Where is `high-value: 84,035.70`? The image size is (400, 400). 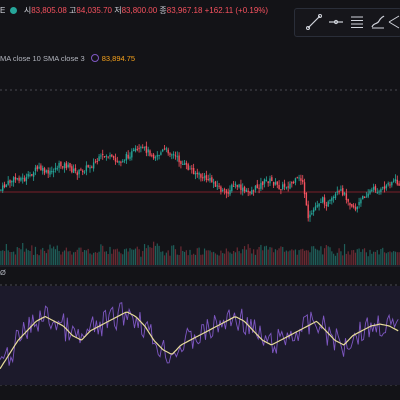
high-value: 84,035.70 is located at coordinates (94, 10).